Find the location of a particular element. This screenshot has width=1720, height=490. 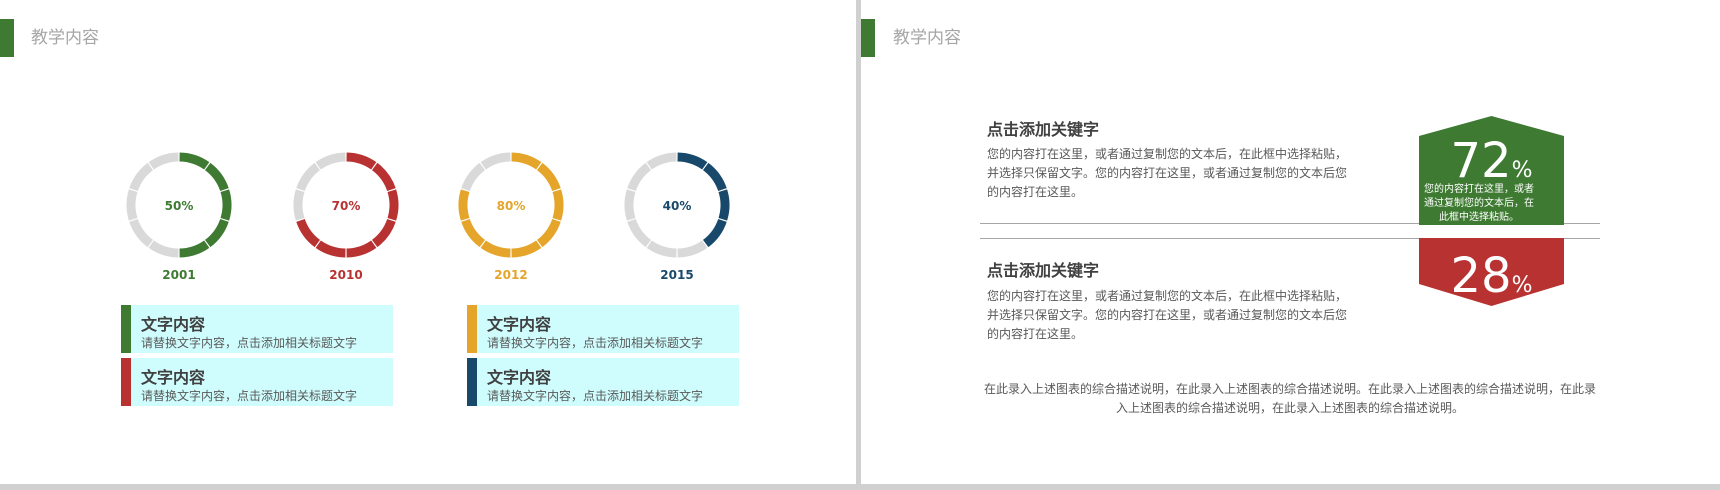

badge-number: 72 is located at coordinates (1481, 161).